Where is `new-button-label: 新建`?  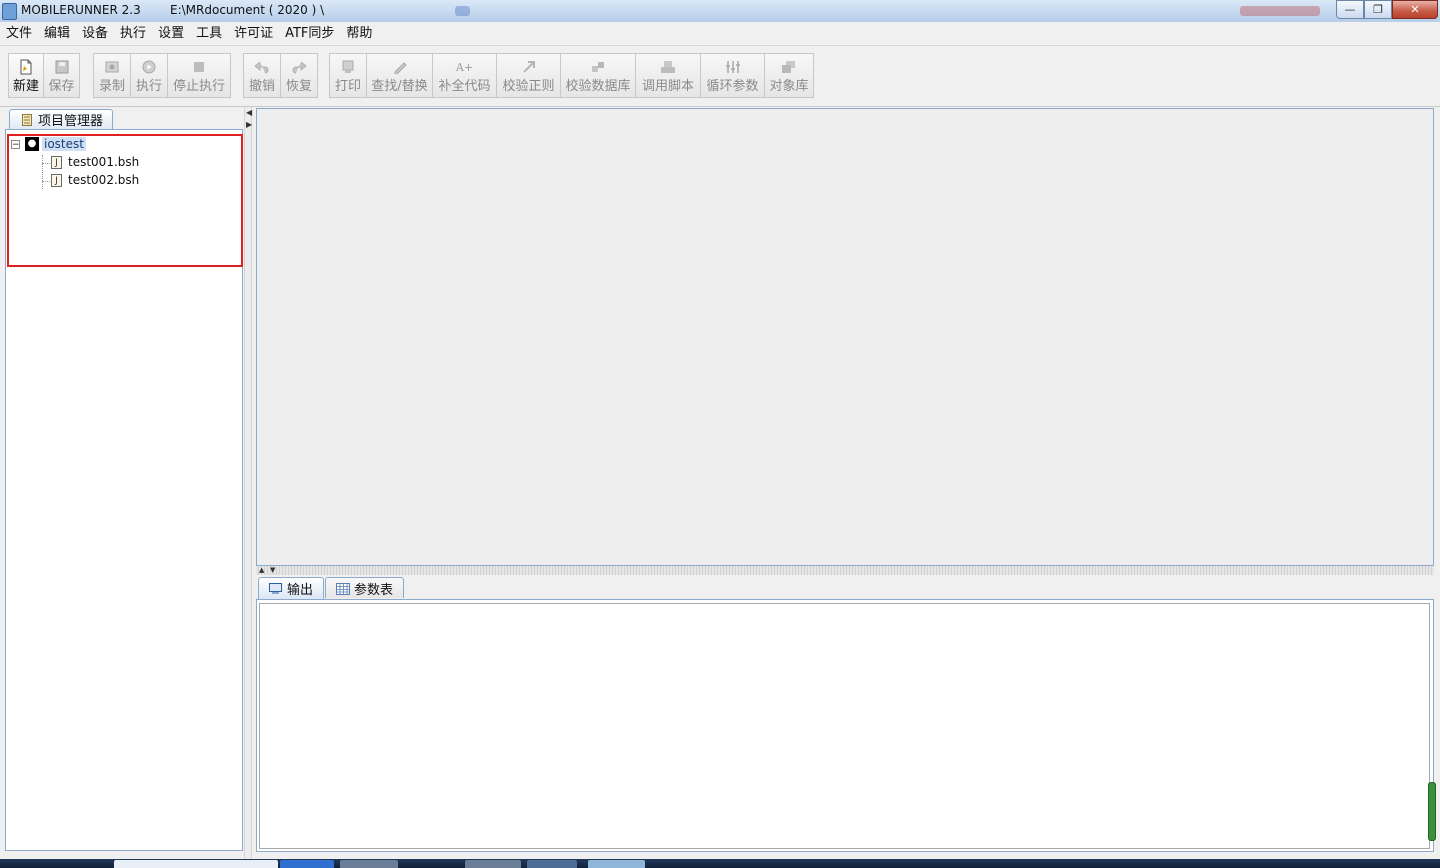
new-button-label: 新建 is located at coordinates (25, 86).